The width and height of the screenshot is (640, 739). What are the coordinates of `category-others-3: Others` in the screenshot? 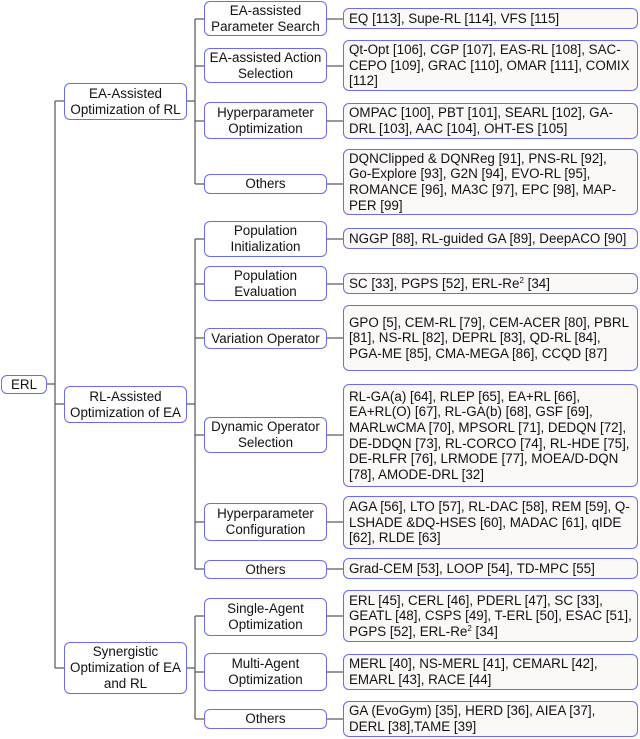 It's located at (265, 719).